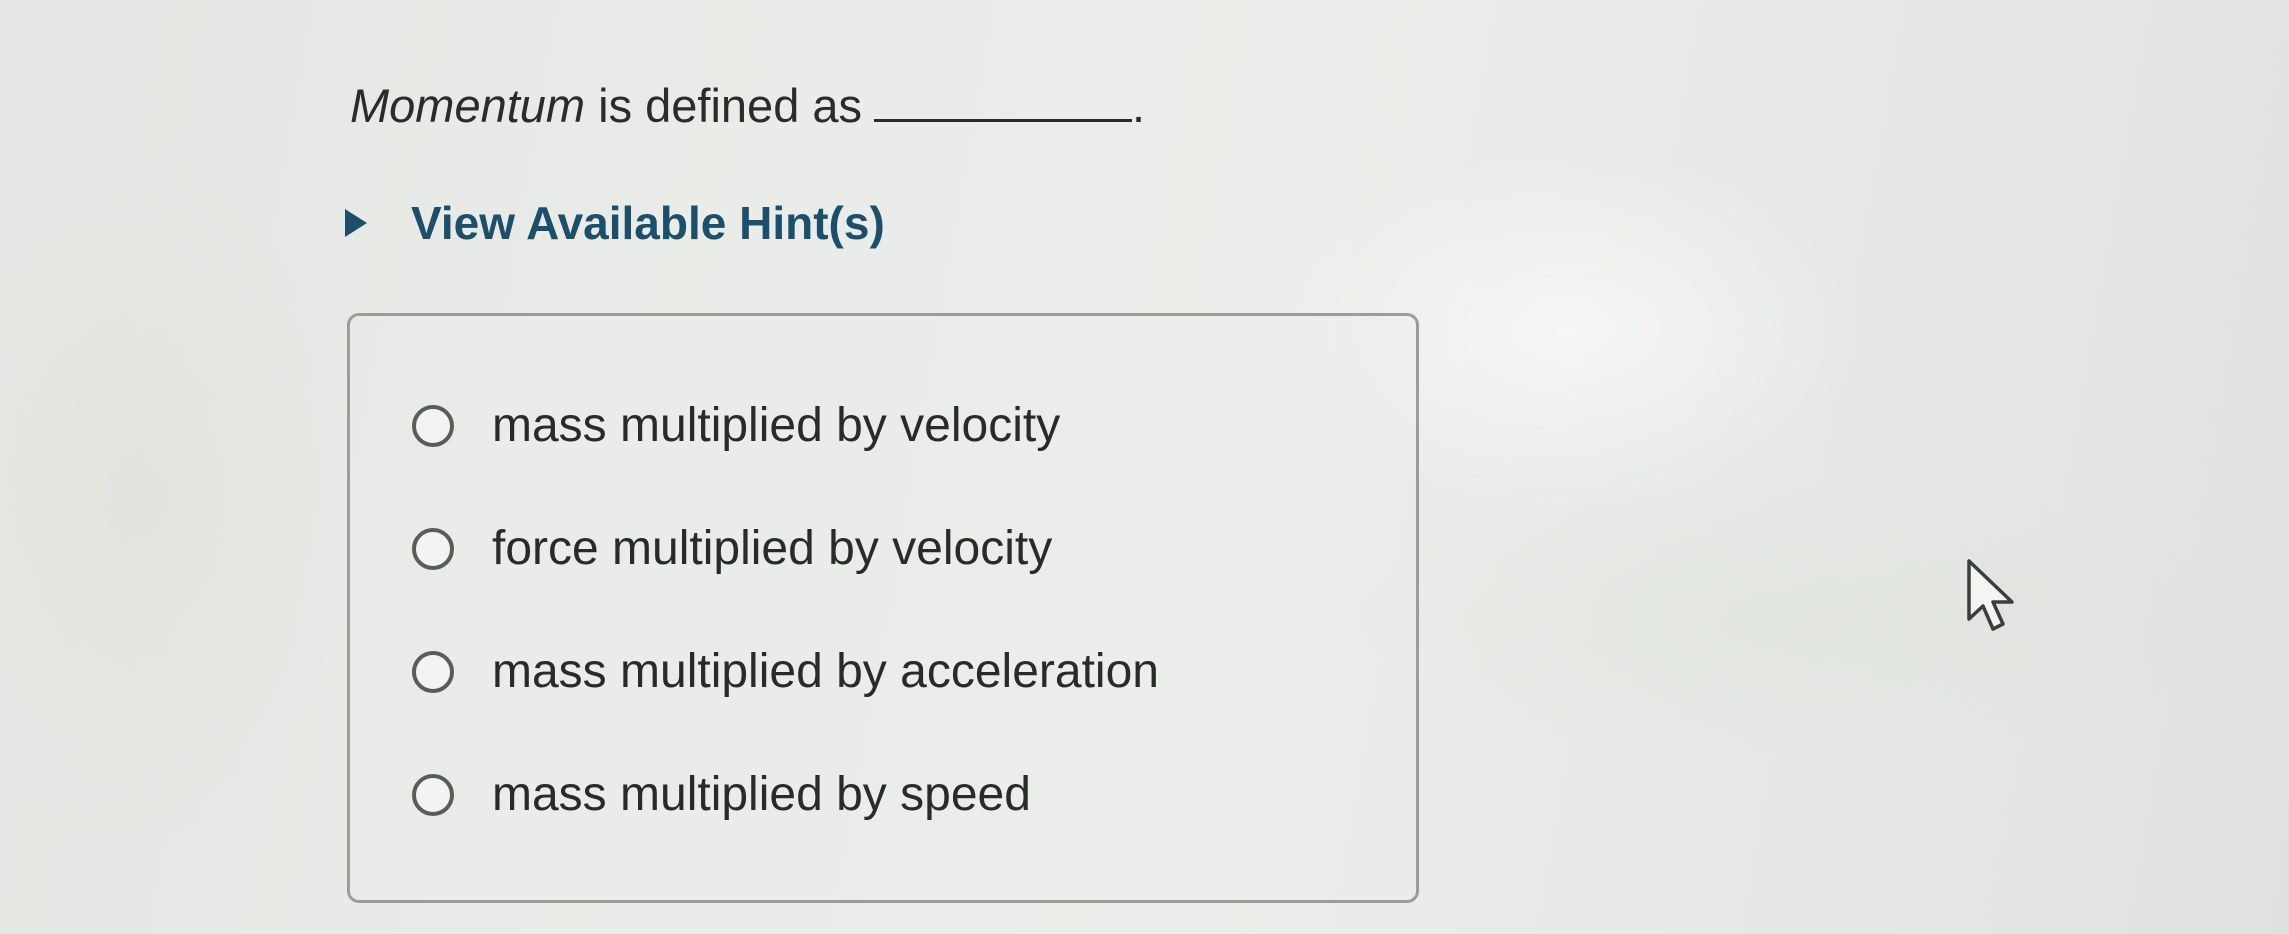  I want to click on option-mass-times-speed: mass multiplied by speed, so click(721, 794).